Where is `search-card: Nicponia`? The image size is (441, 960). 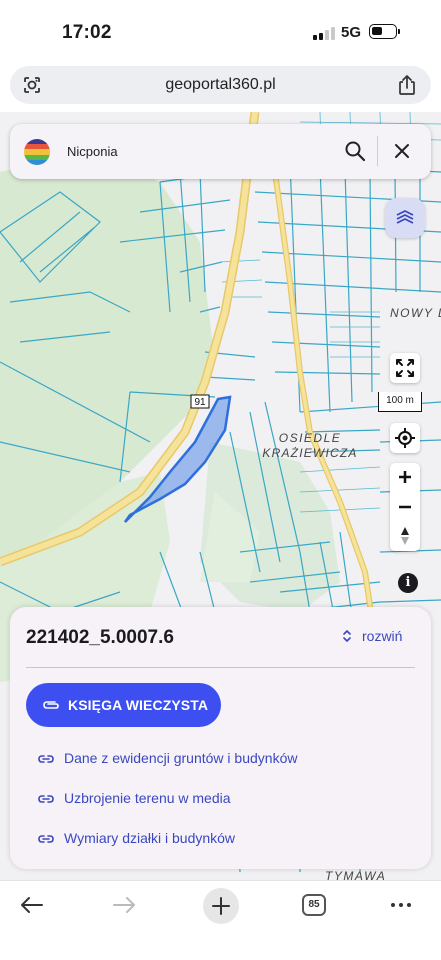
search-card: Nicponia is located at coordinates (220, 151).